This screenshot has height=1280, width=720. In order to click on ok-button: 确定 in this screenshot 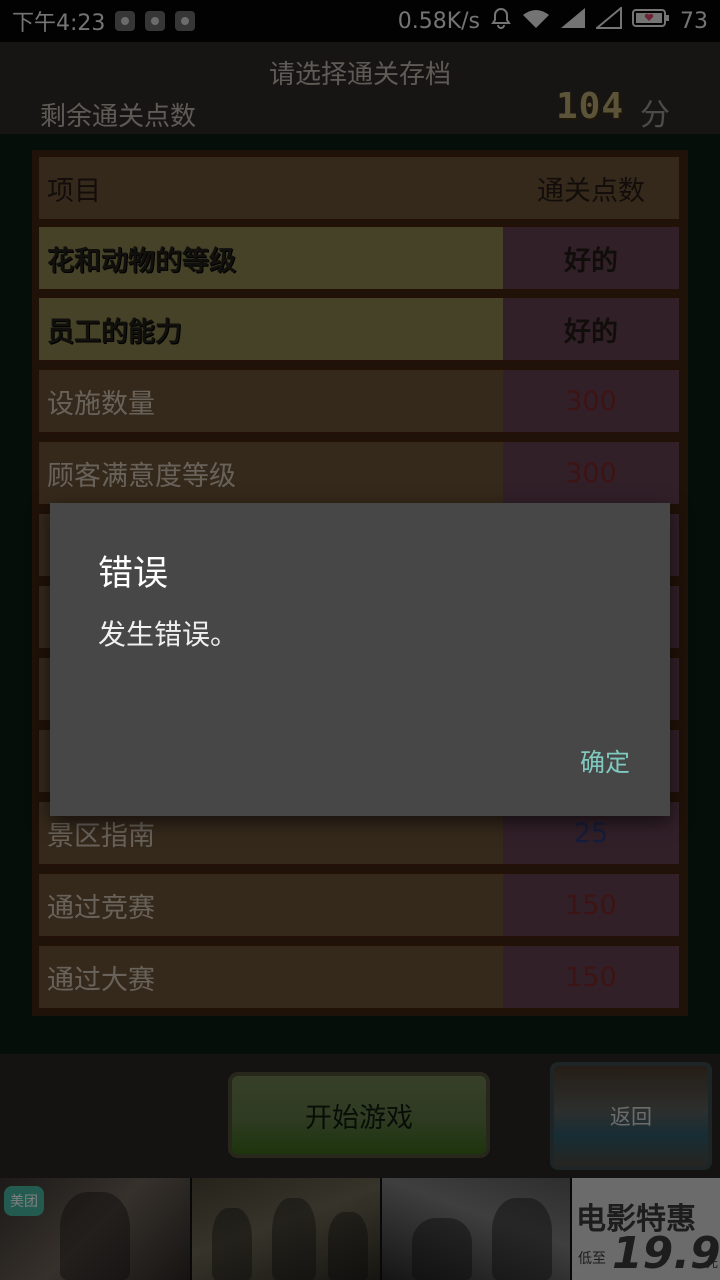, I will do `click(605, 761)`.